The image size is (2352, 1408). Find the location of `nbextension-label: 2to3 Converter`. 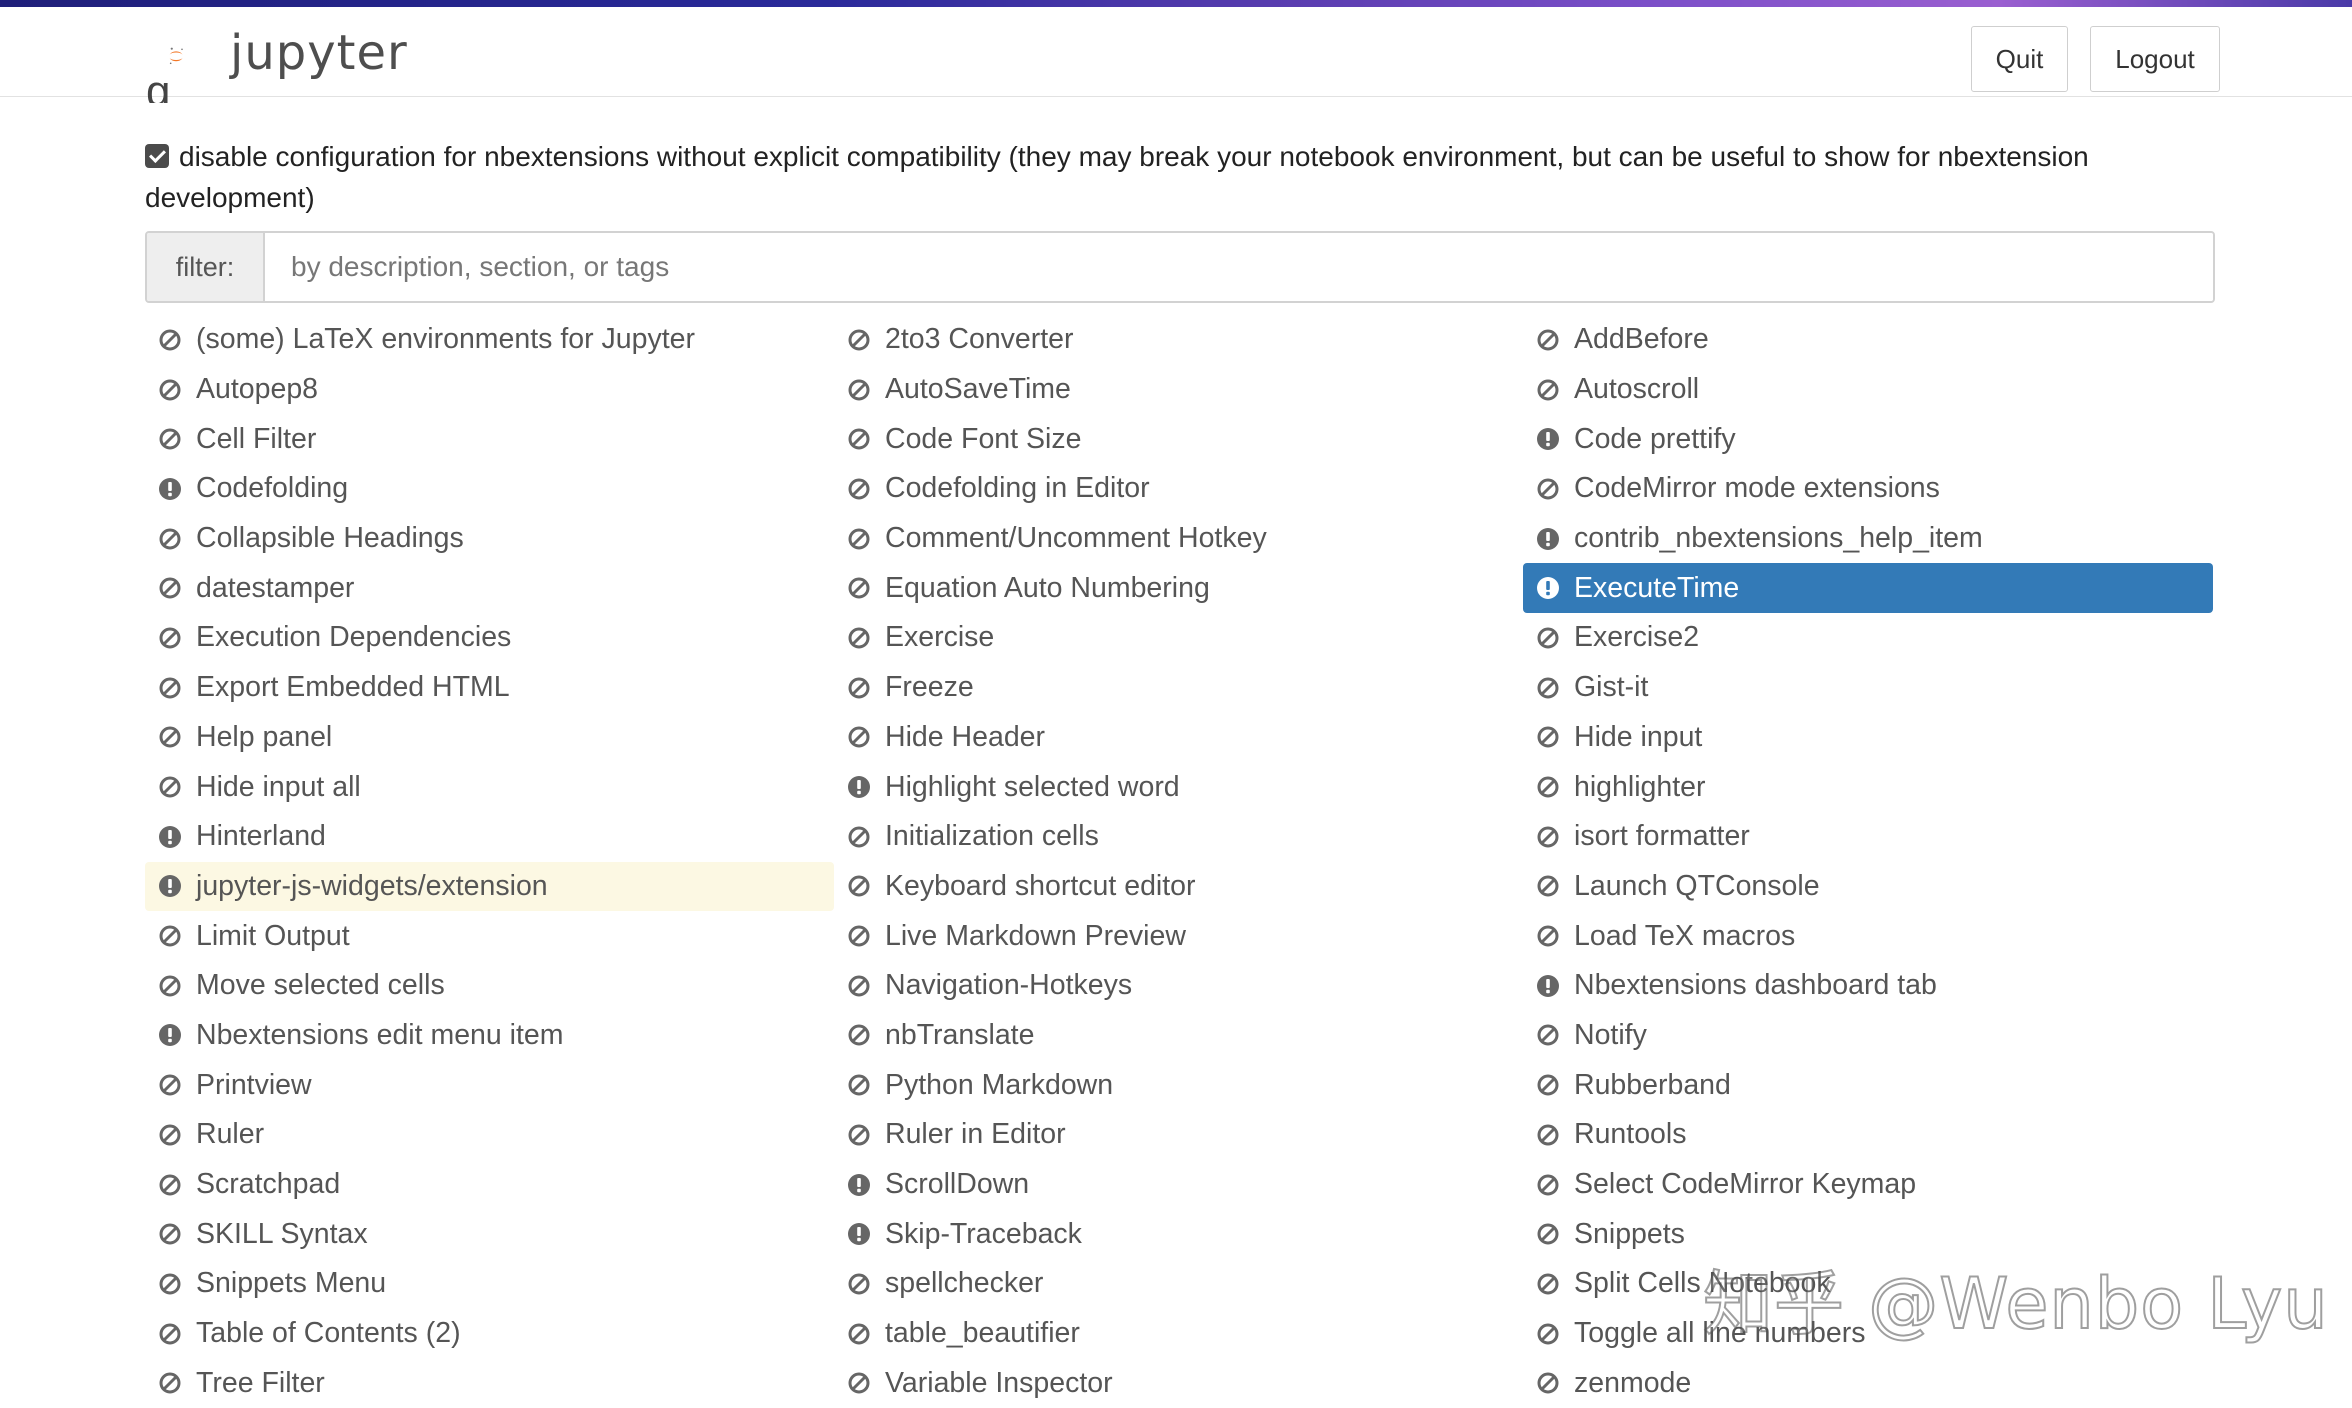

nbextension-label: 2to3 Converter is located at coordinates (979, 339).